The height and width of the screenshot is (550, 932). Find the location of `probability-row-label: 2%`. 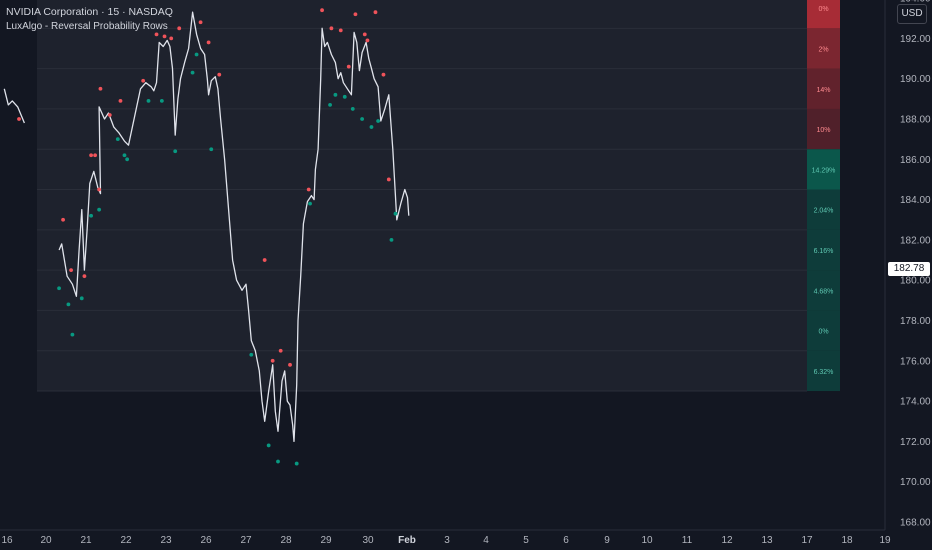

probability-row-label: 2% is located at coordinates (823, 49).